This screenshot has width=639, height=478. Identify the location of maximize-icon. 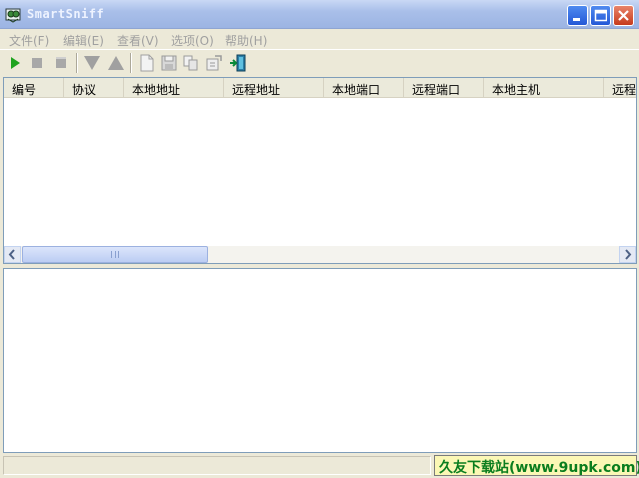
(600, 15).